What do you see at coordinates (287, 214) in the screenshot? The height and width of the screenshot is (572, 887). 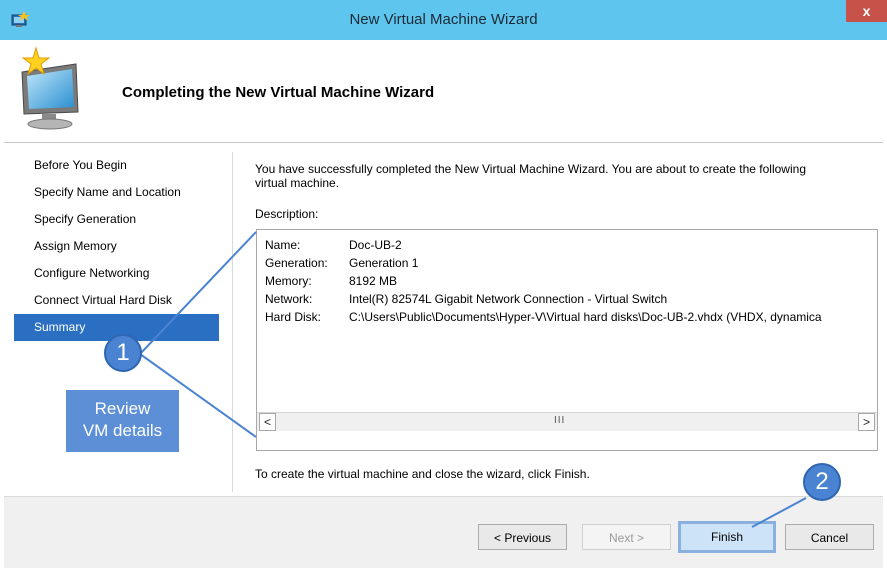 I see `description-label: Description:` at bounding box center [287, 214].